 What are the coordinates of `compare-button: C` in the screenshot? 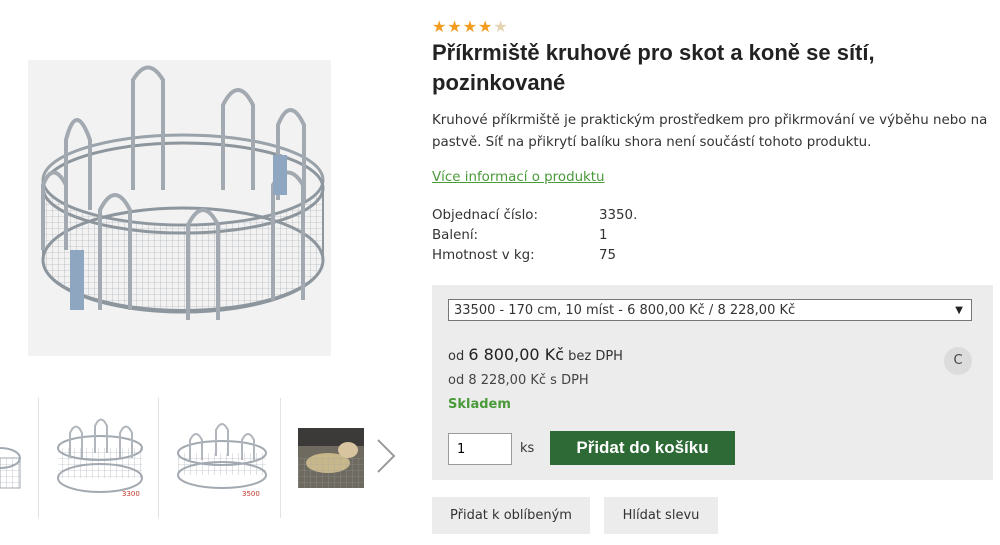 It's located at (958, 361).